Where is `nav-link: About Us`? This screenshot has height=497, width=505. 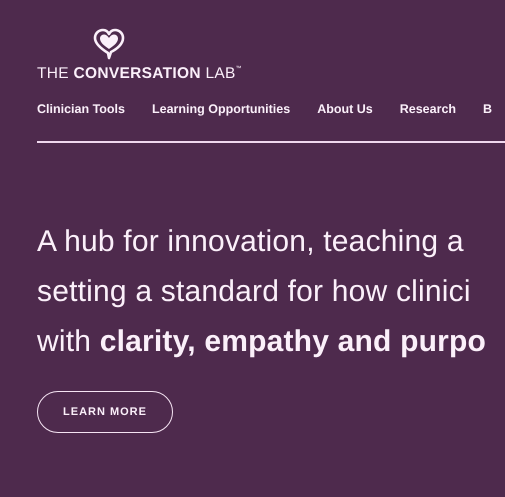 nav-link: About Us is located at coordinates (345, 109).